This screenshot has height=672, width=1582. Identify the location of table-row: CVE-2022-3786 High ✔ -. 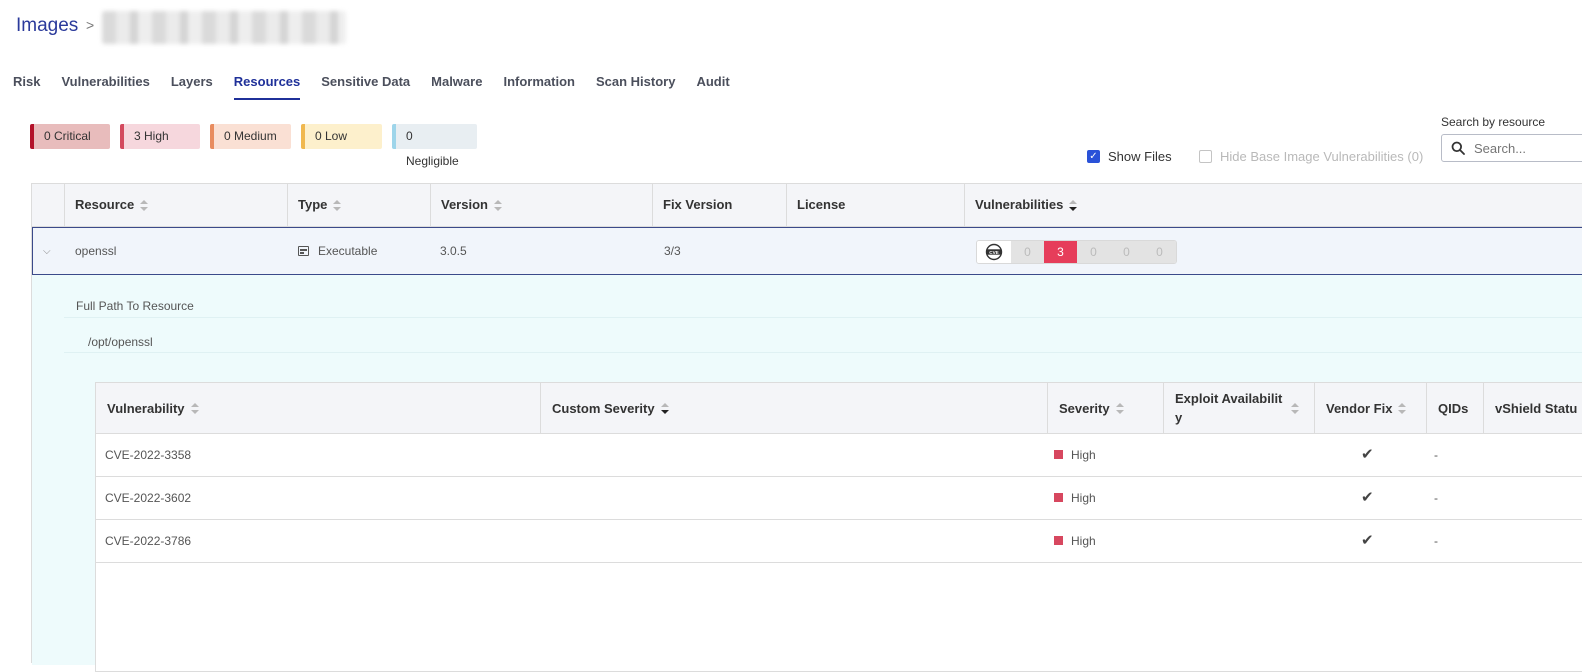
(839, 541).